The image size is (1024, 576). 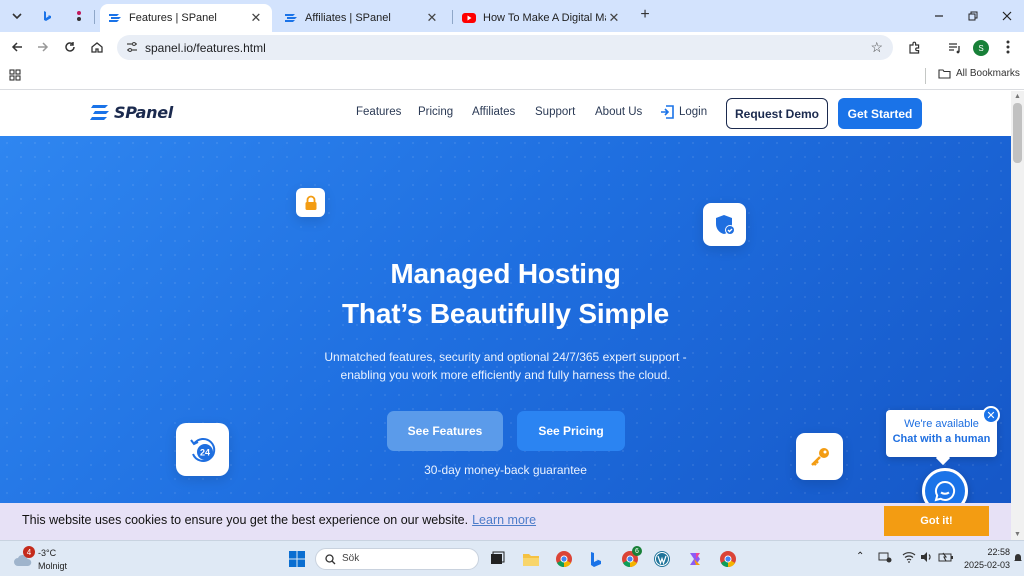 I want to click on login-link: Login, so click(x=683, y=112).